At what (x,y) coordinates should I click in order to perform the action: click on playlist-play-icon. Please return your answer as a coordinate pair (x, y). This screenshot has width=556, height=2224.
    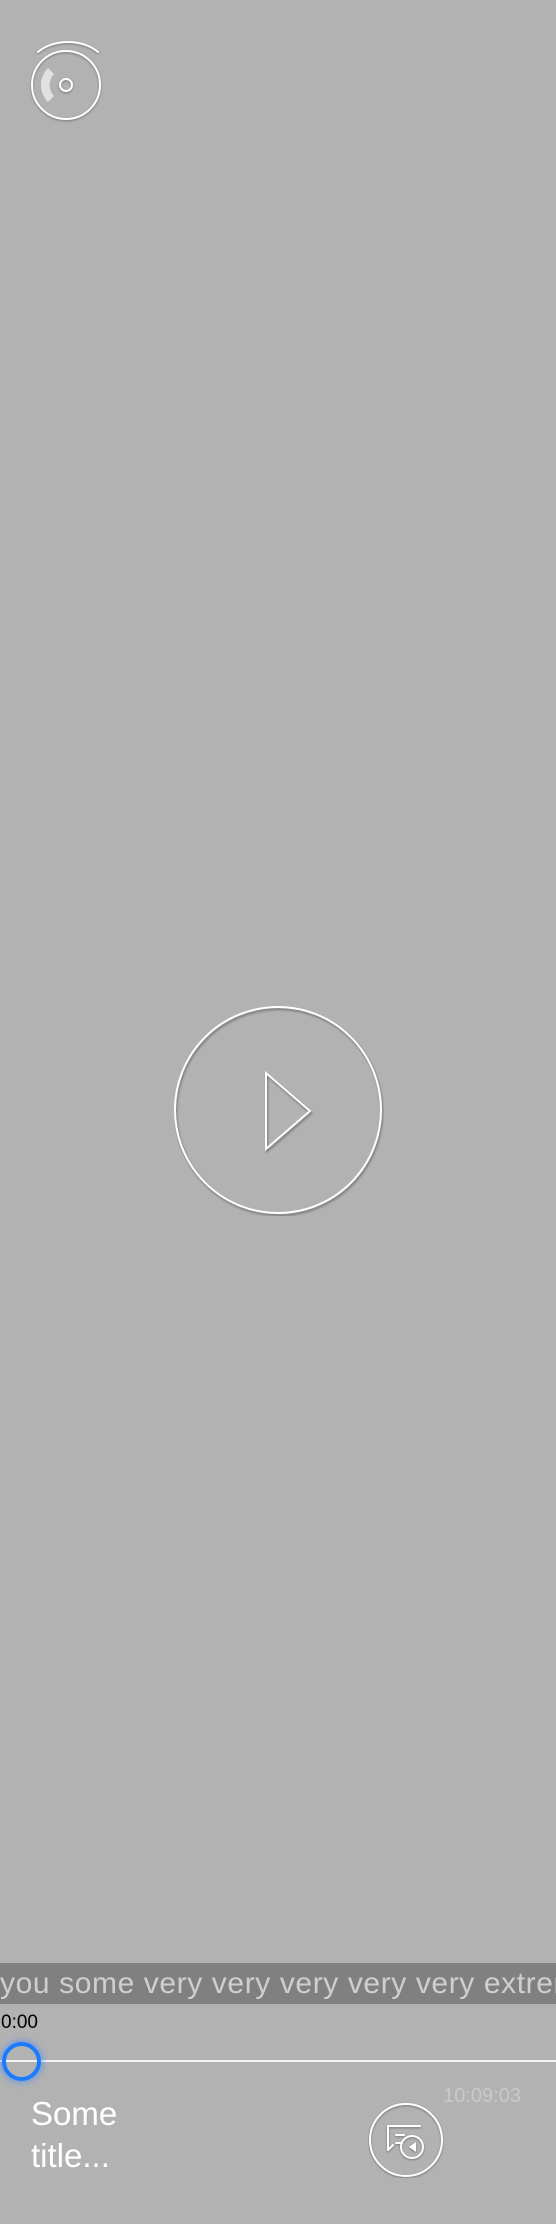
    Looking at the image, I should click on (406, 2140).